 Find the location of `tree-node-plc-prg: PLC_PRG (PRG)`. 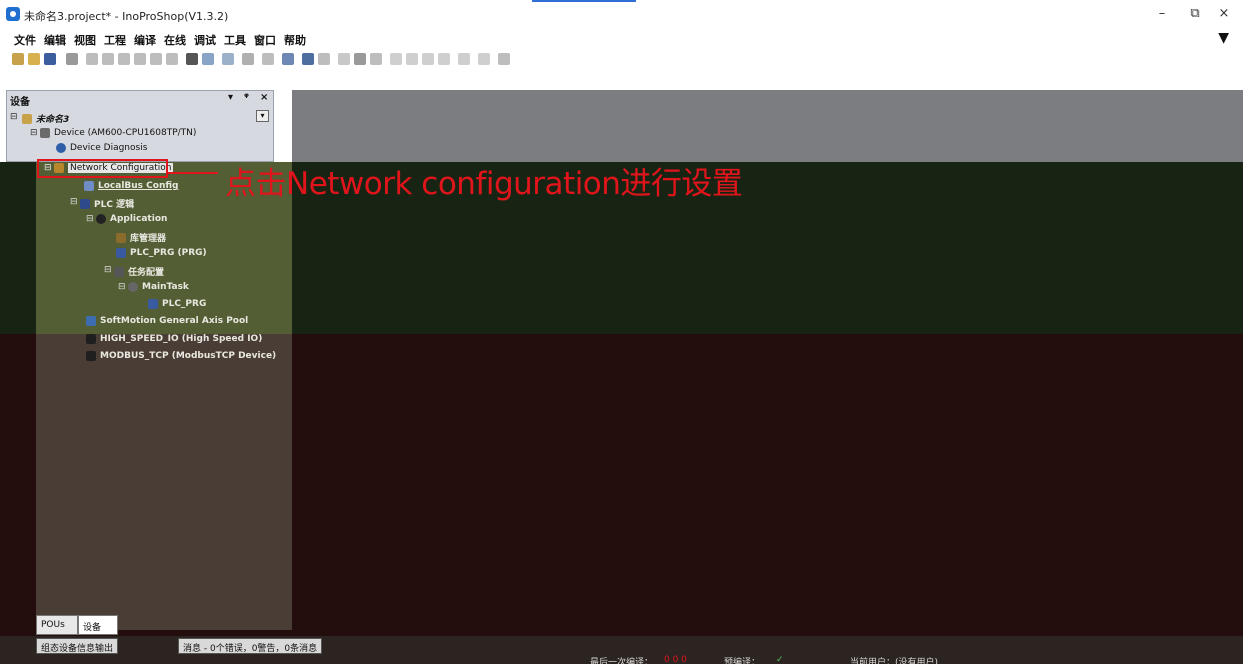

tree-node-plc-prg: PLC_PRG (PRG) is located at coordinates (161, 253).